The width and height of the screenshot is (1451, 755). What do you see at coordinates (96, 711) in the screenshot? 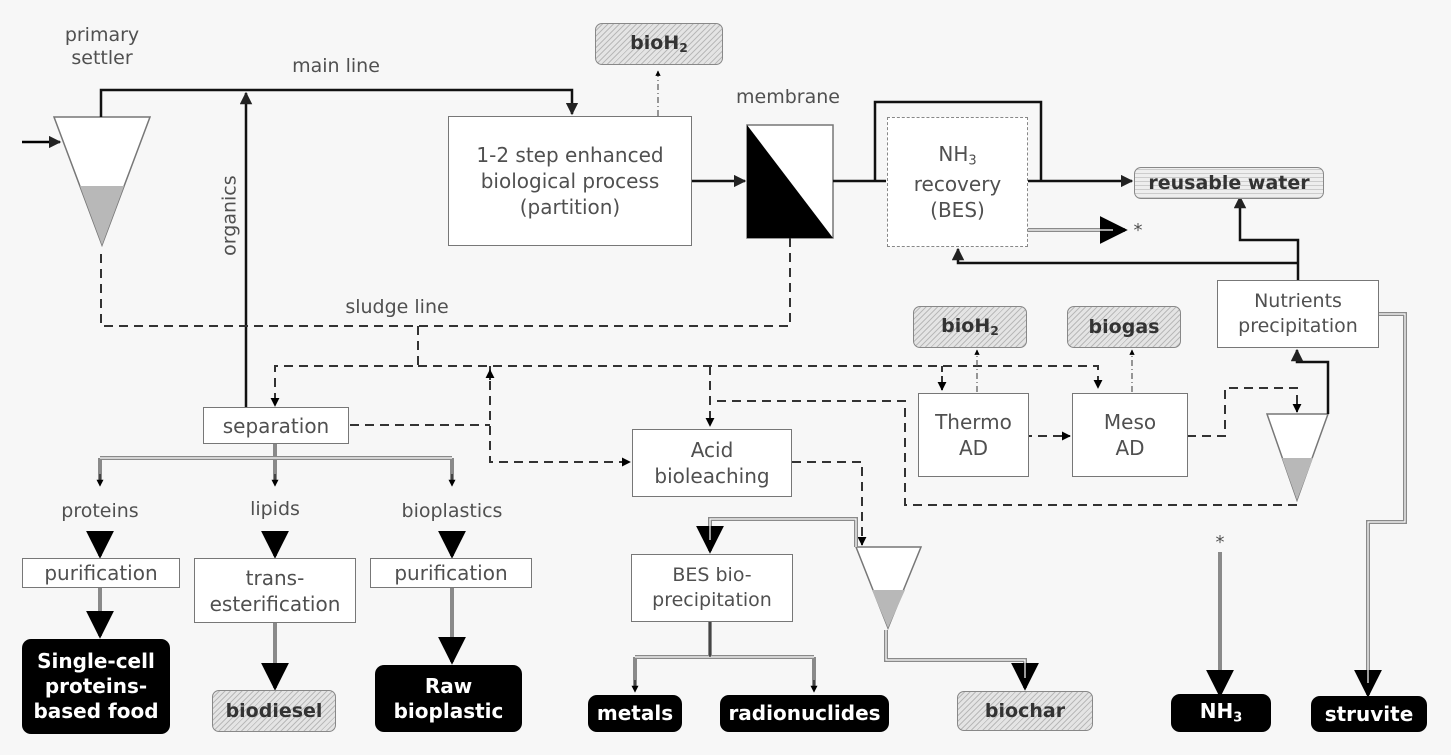
I see `scp-line3: based food` at bounding box center [96, 711].